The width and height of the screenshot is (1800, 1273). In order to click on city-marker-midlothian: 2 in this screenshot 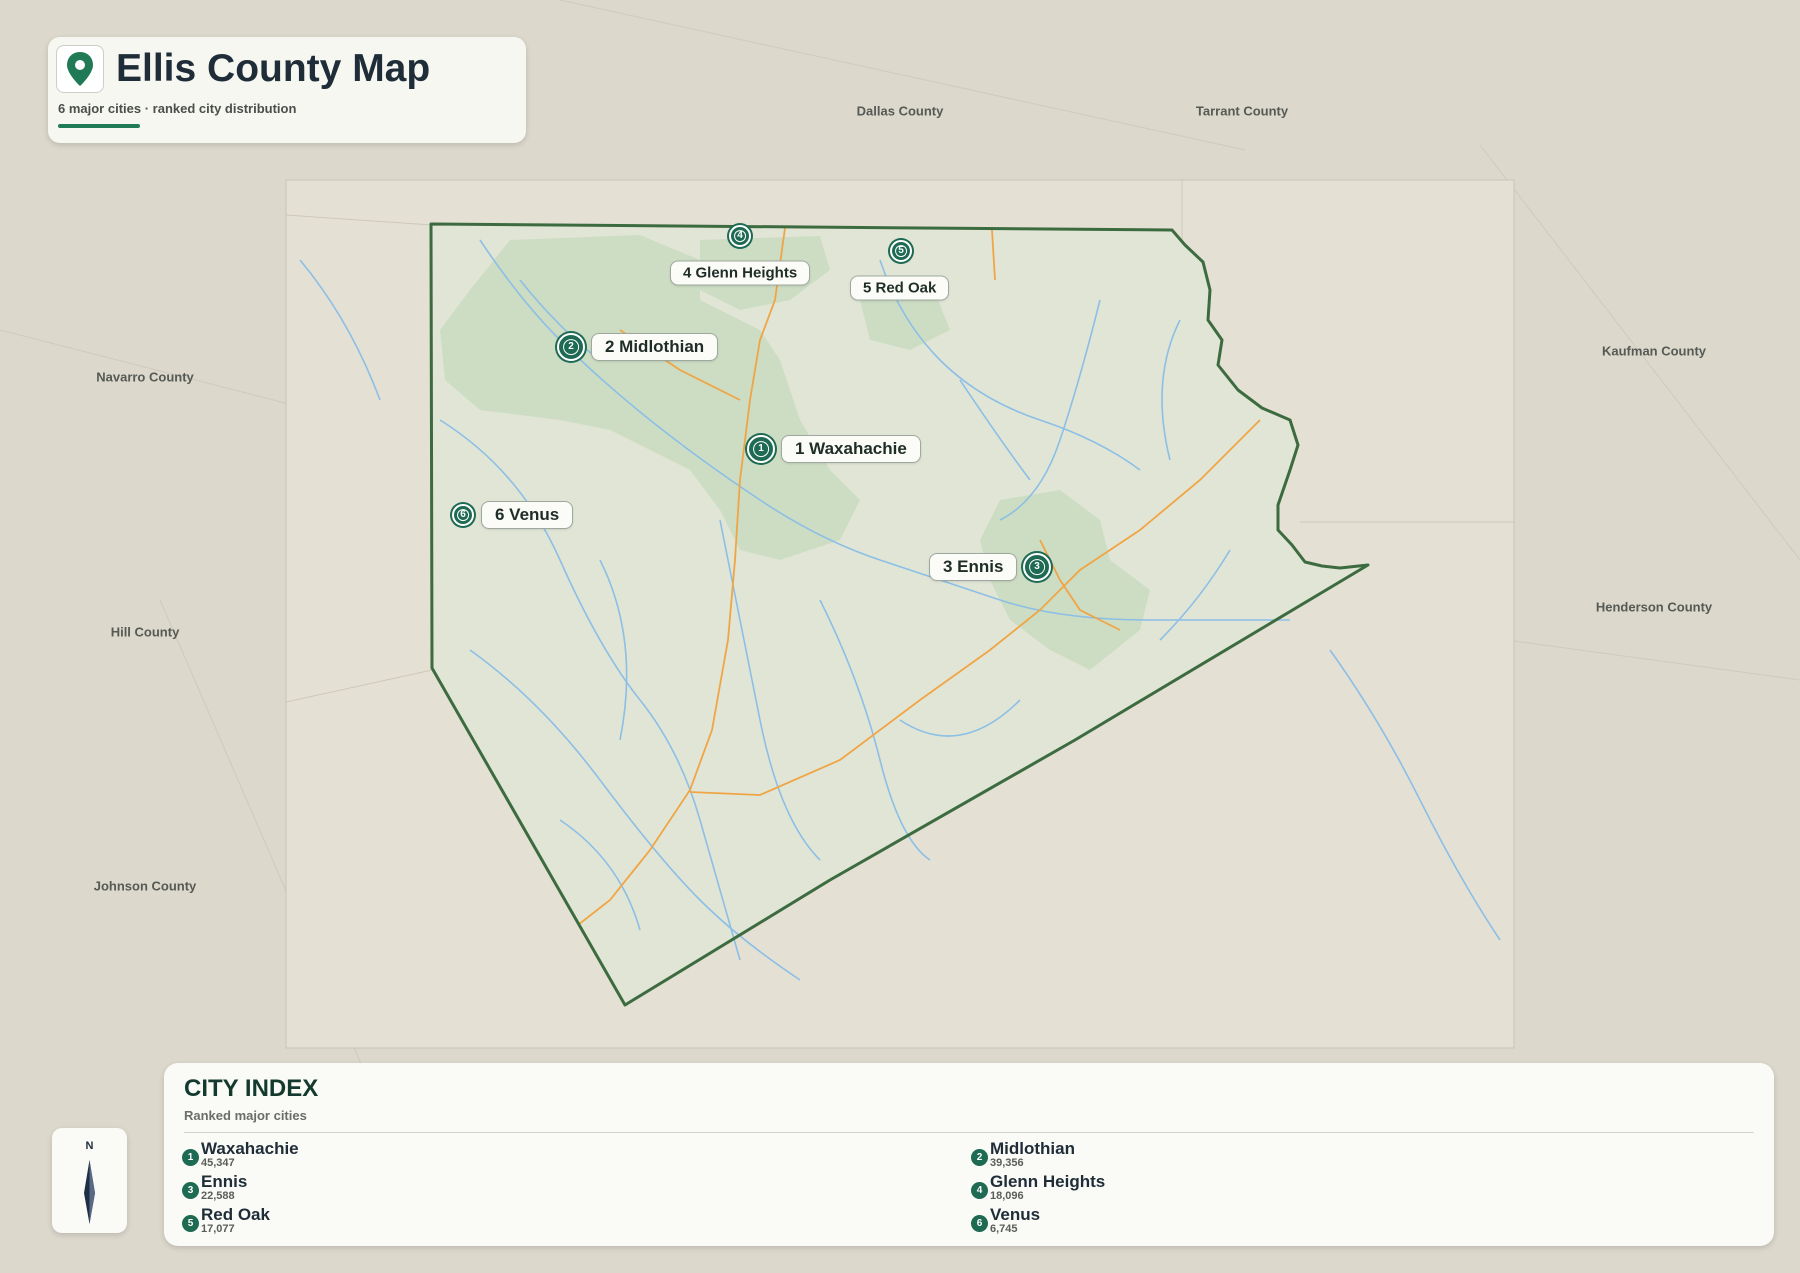, I will do `click(571, 347)`.